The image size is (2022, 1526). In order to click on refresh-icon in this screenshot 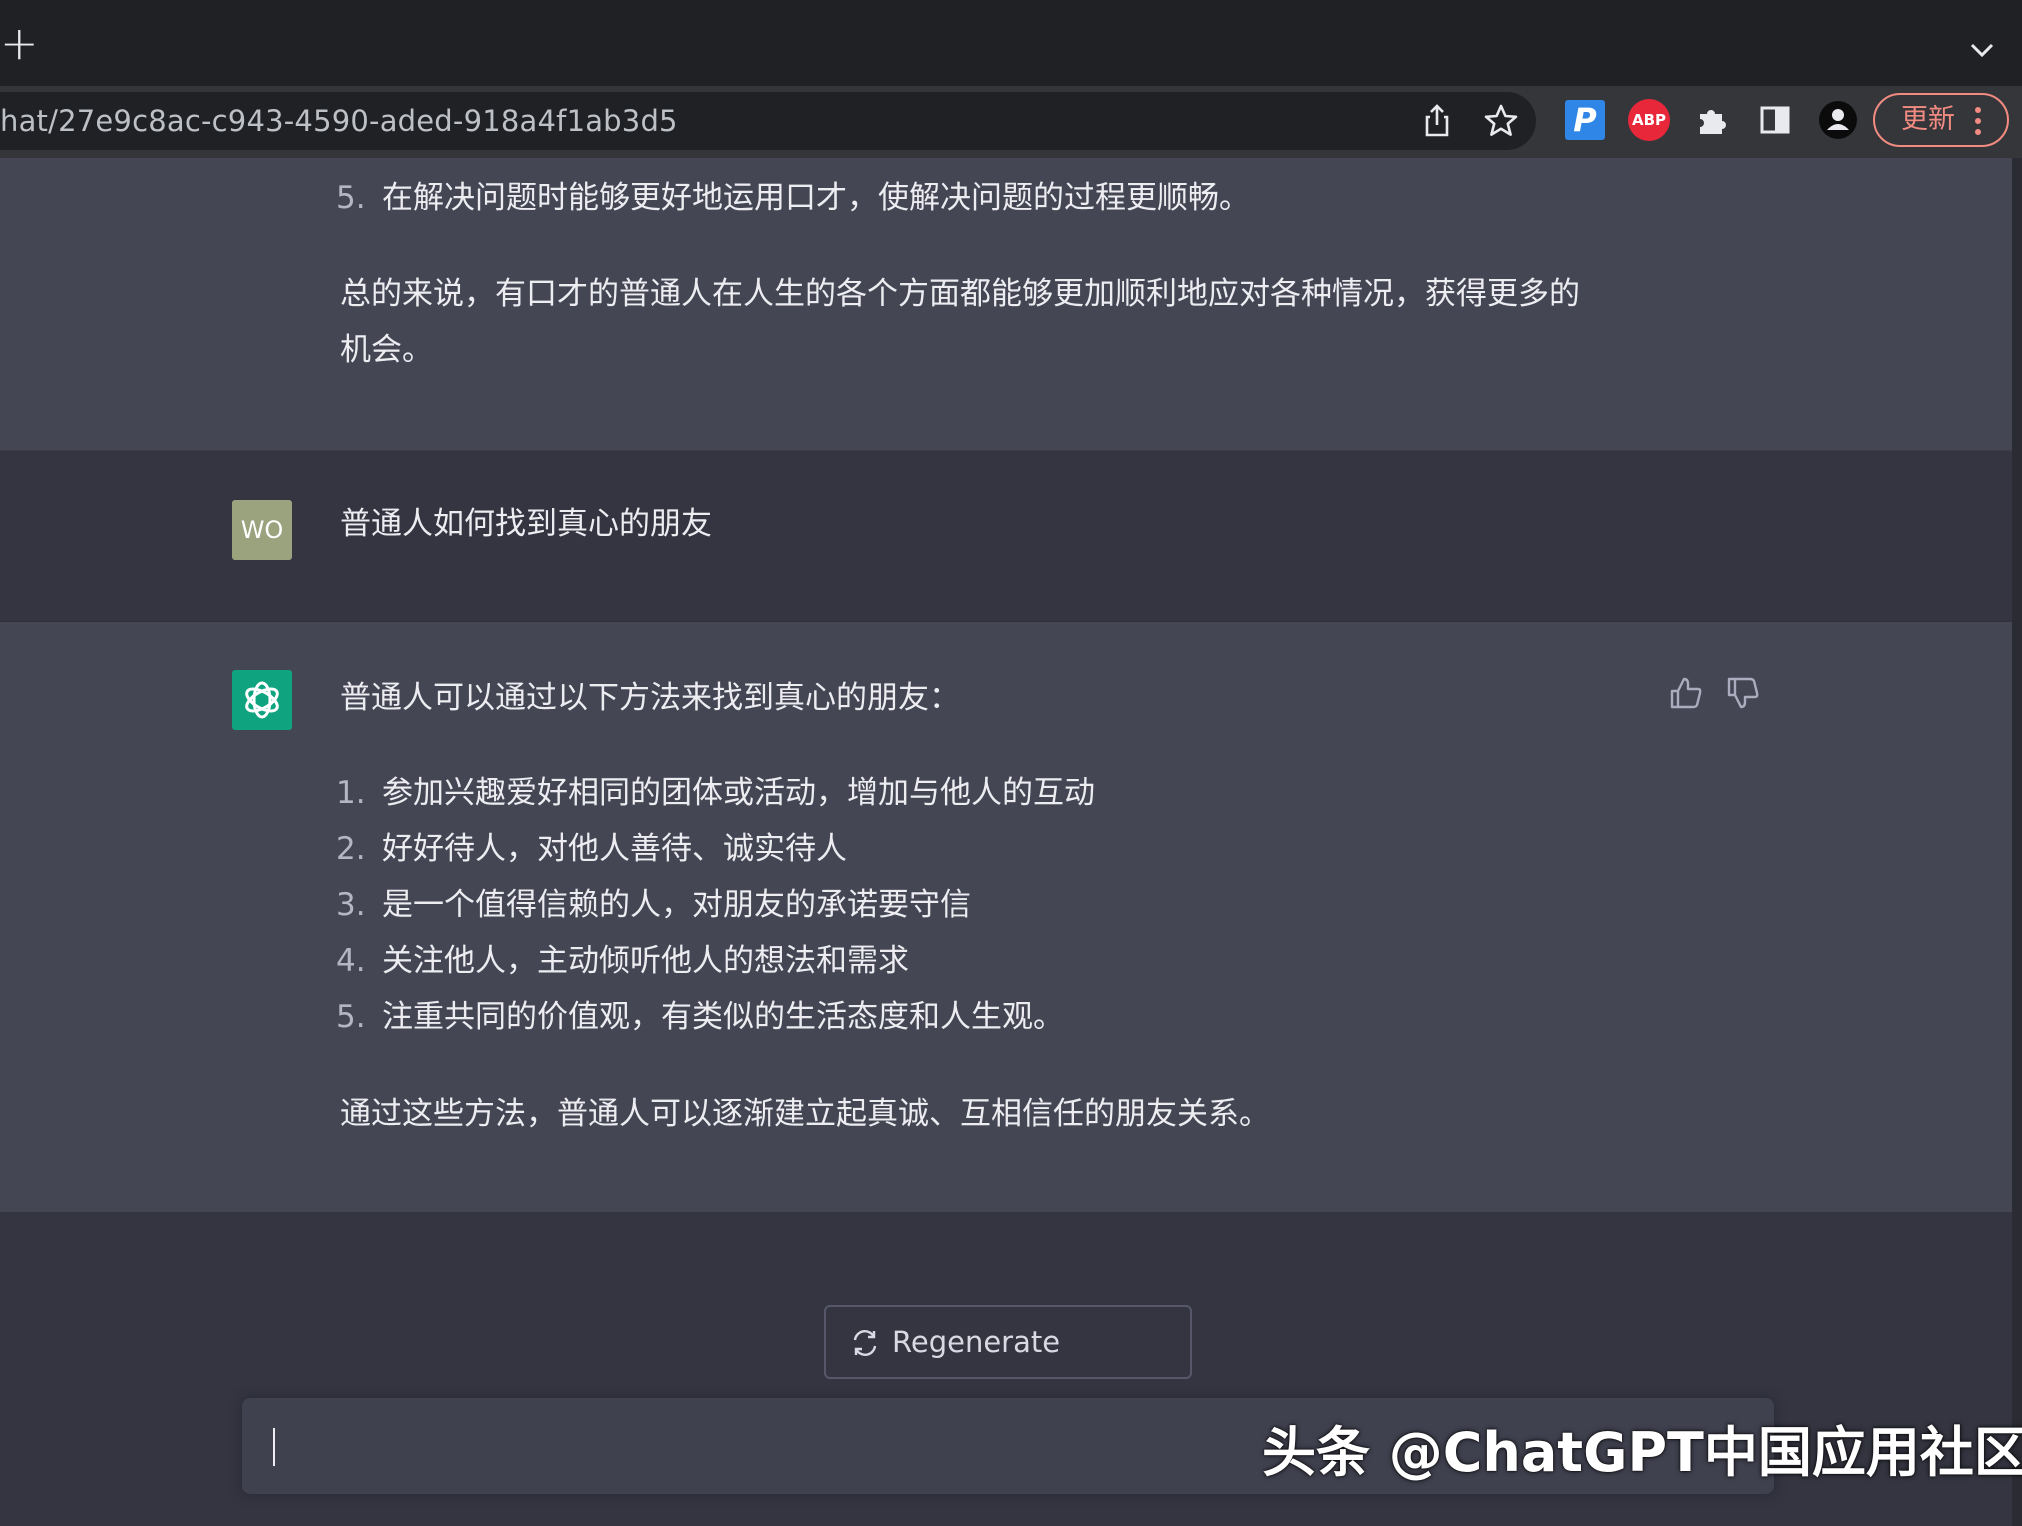, I will do `click(865, 1343)`.